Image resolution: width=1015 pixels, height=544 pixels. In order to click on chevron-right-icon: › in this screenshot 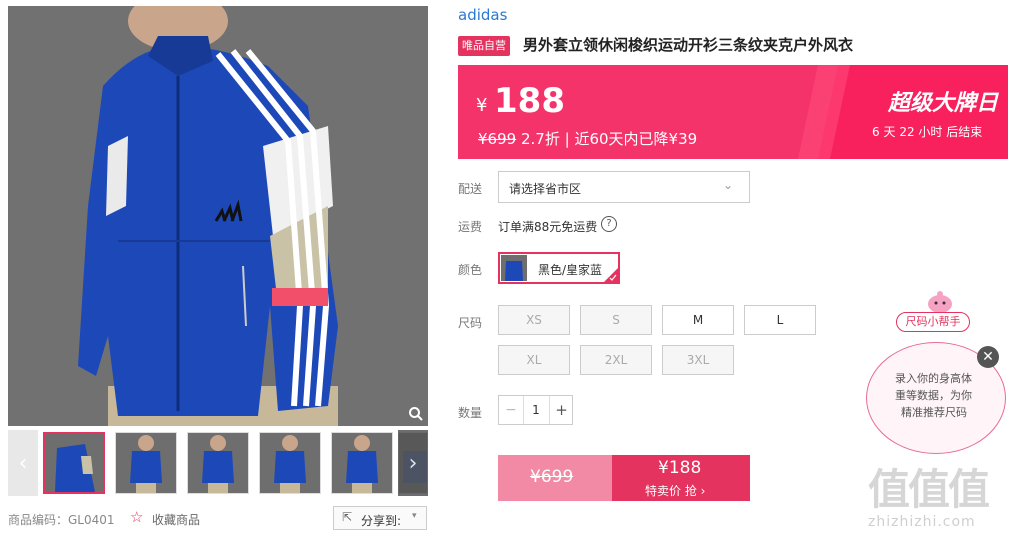, I will do `click(413, 463)`.